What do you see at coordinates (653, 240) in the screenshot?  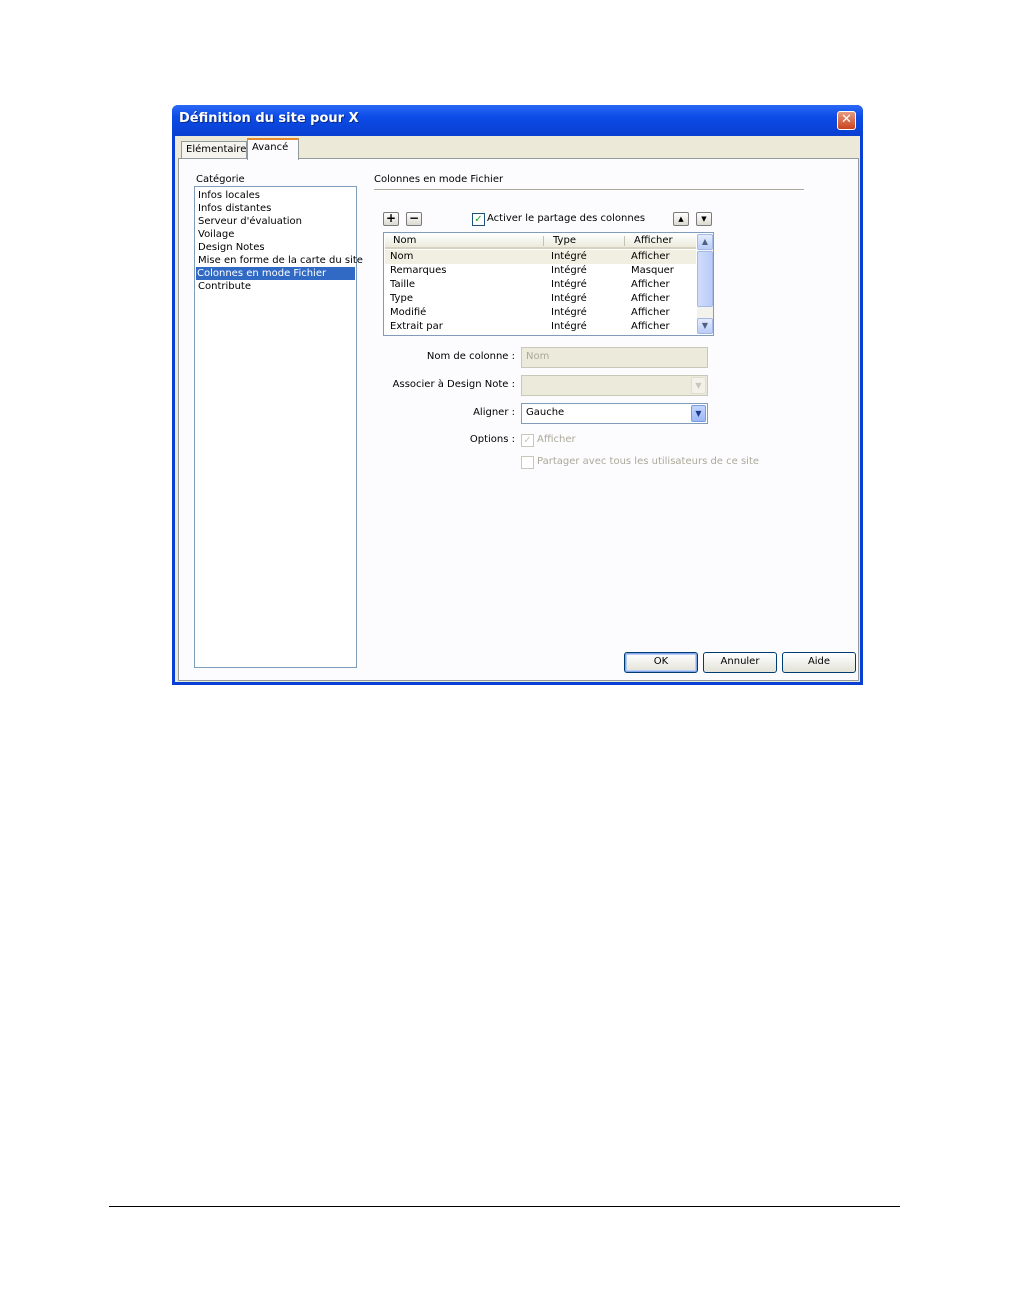 I see `column-header-afficher: Afficher` at bounding box center [653, 240].